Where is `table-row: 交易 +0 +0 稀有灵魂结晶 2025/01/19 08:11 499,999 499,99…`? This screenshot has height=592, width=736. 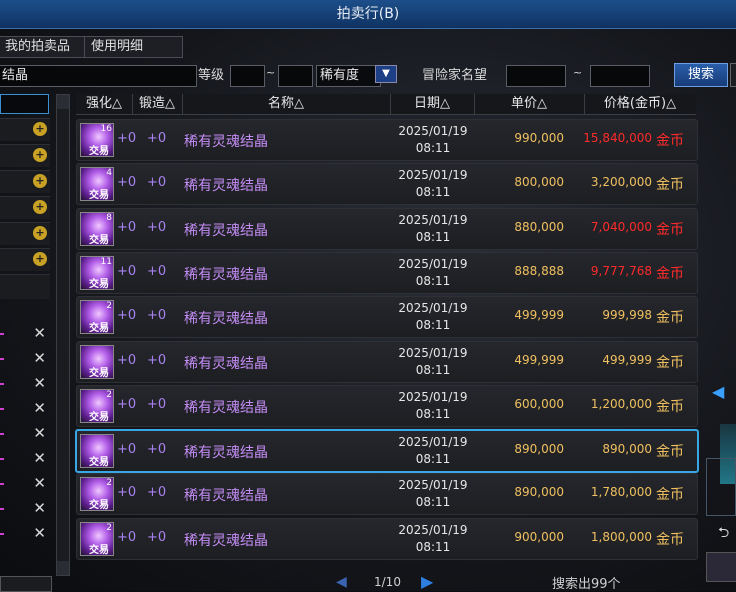 table-row: 交易 +0 +0 稀有灵魂结晶 2025/01/19 08:11 499,999 499,99… is located at coordinates (387, 361).